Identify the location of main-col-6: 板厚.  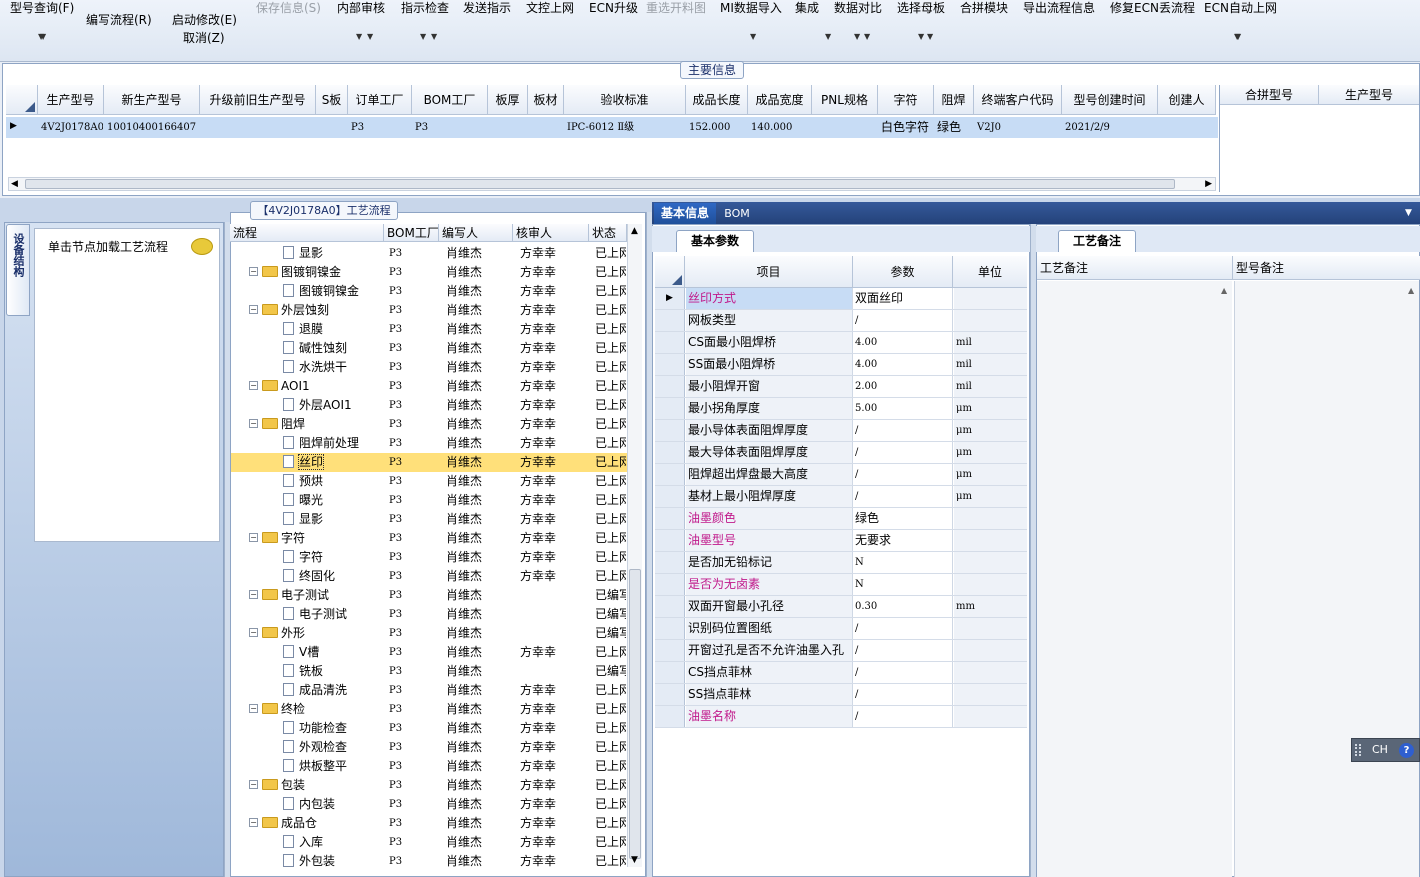
(508, 100).